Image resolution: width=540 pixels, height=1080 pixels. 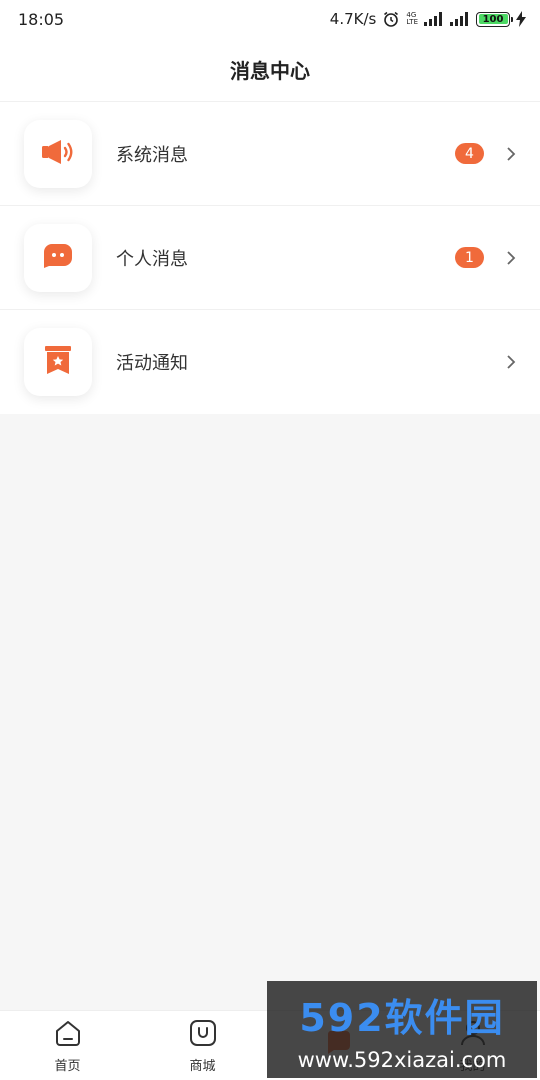 I want to click on watermark-title: 592软件园, so click(x=402, y=1018).